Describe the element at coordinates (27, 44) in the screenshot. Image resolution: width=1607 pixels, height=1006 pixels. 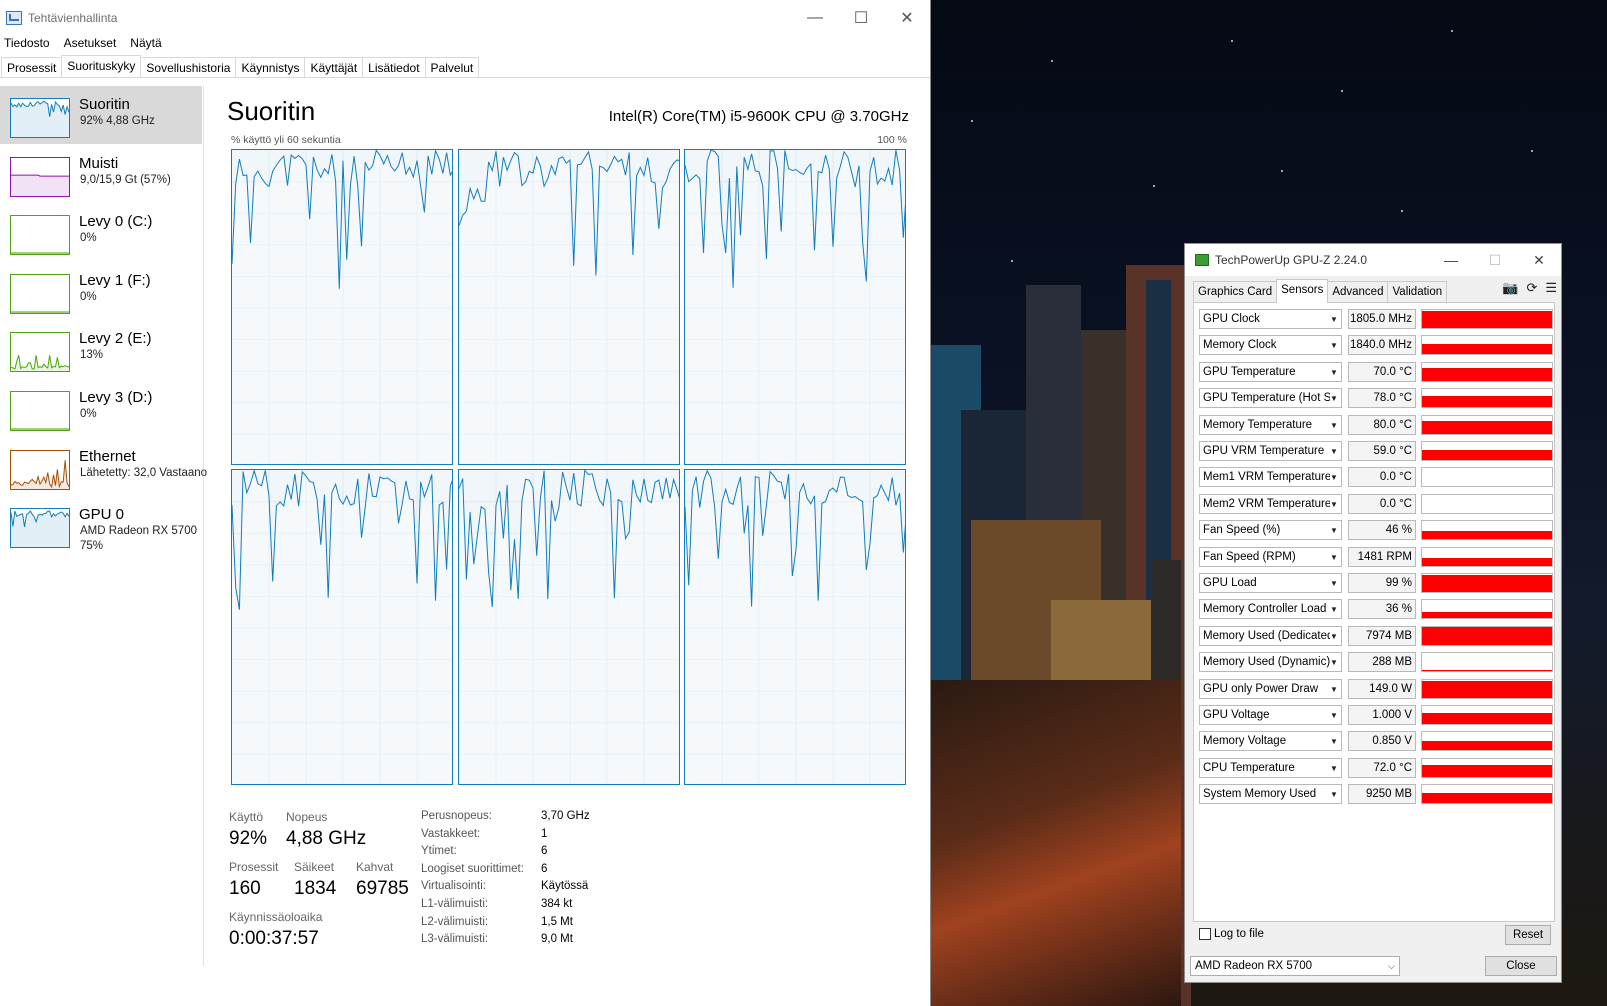
I see `menu-file: Tiedosto` at that location.